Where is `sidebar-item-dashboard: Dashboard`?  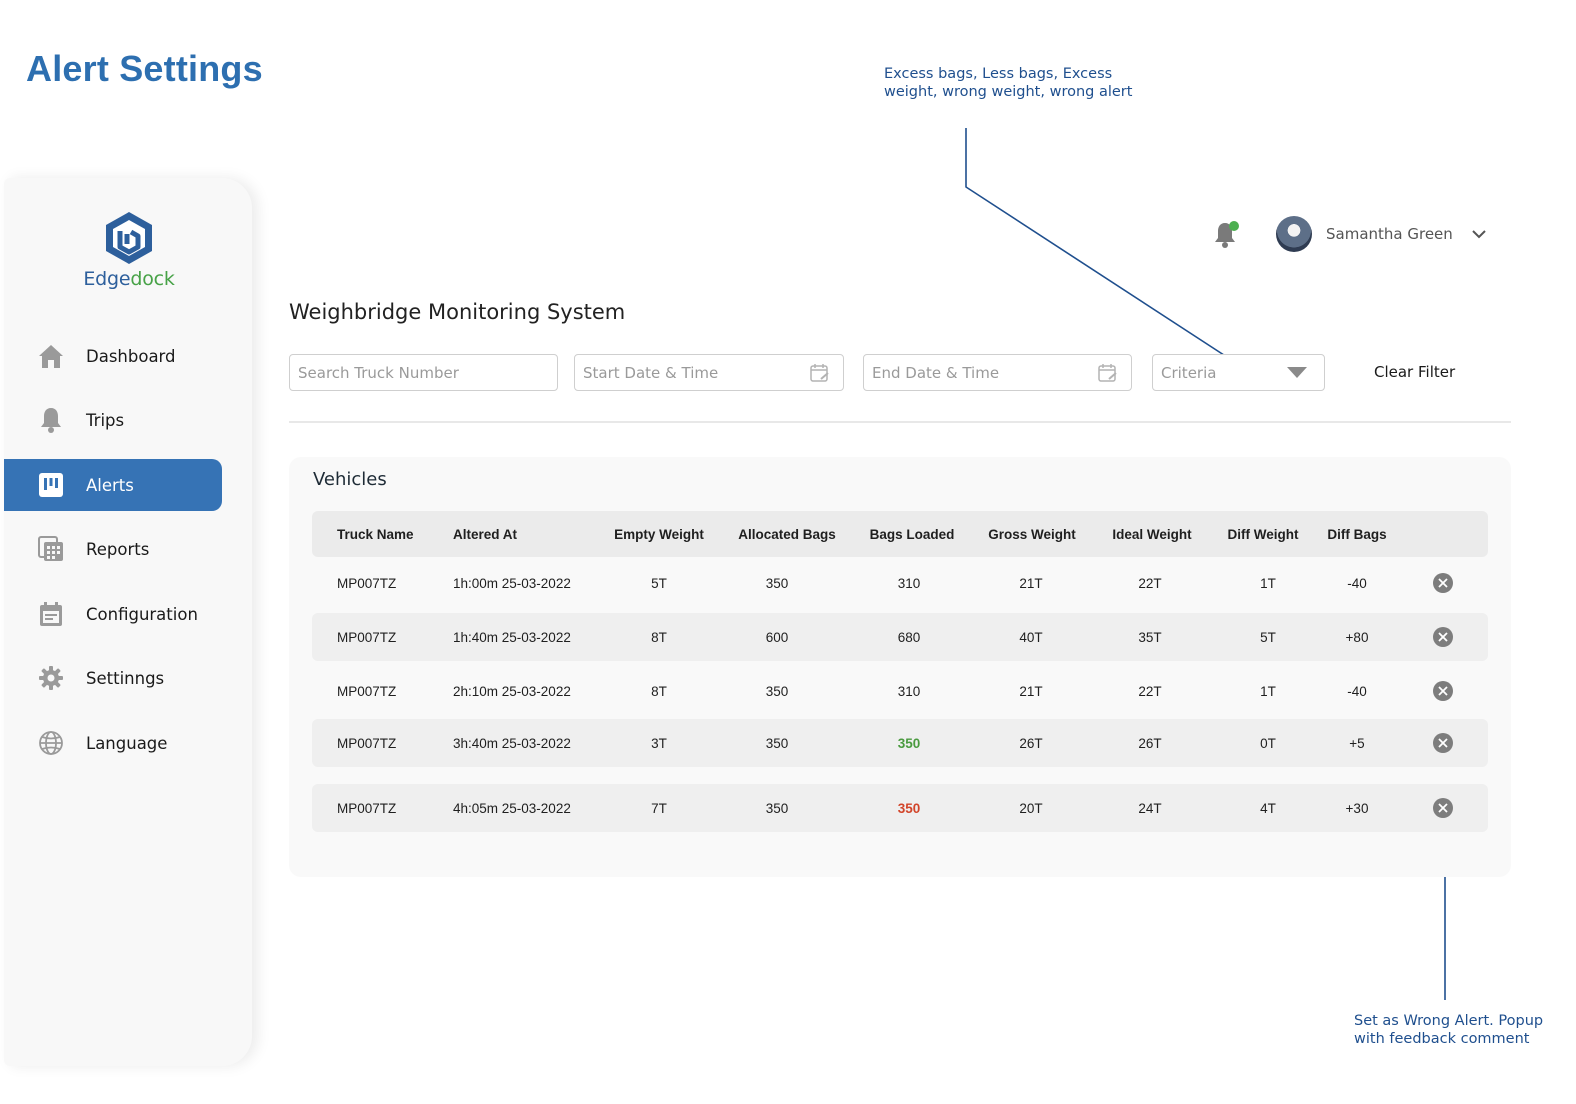
sidebar-item-dashboard: Dashboard is located at coordinates (113, 356).